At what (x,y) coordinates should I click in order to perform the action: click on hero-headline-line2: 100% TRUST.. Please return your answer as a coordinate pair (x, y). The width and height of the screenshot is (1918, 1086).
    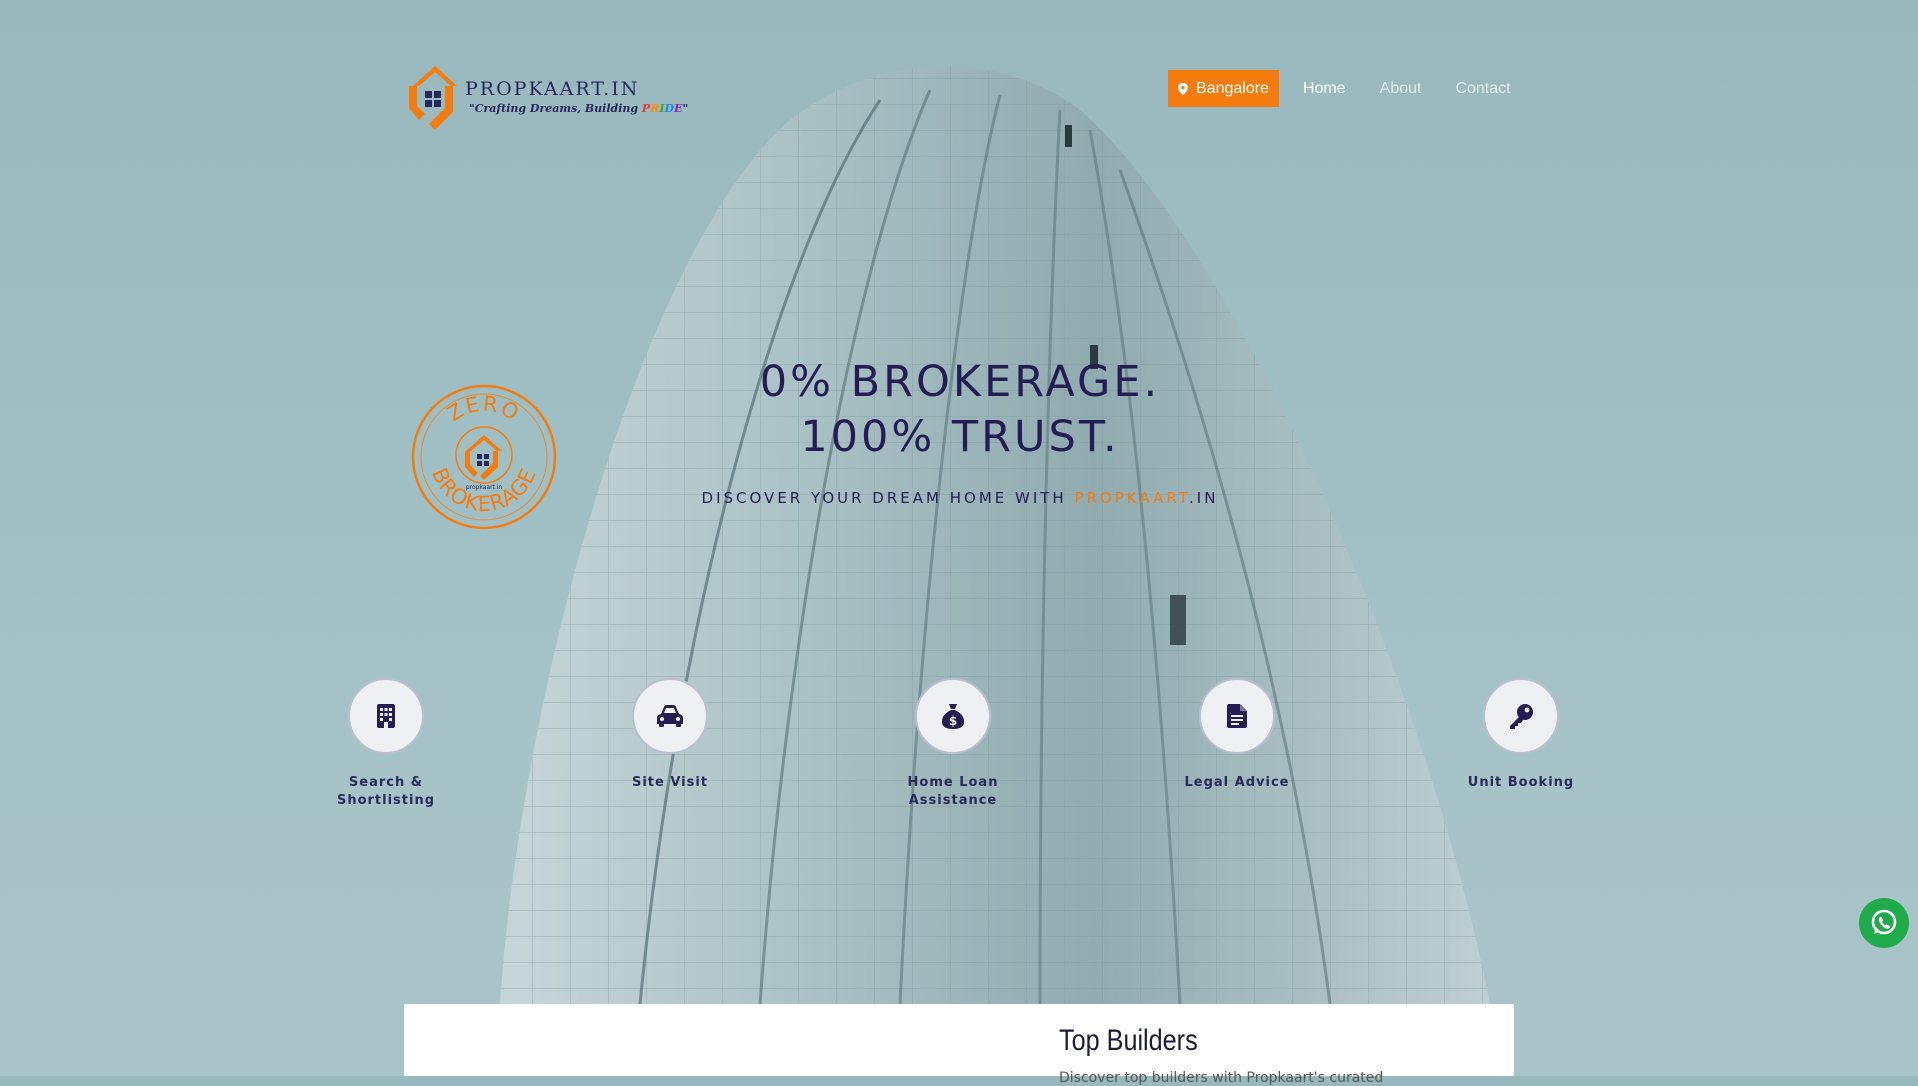
    Looking at the image, I should click on (960, 437).